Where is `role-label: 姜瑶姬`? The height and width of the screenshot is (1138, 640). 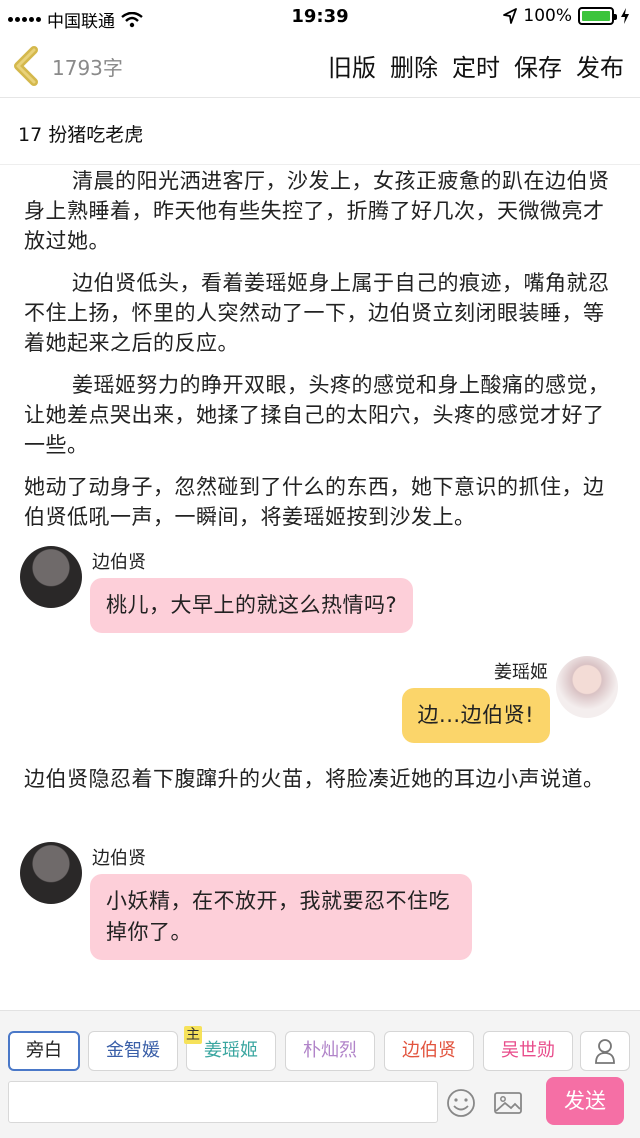
role-label: 姜瑶姬 is located at coordinates (231, 1050).